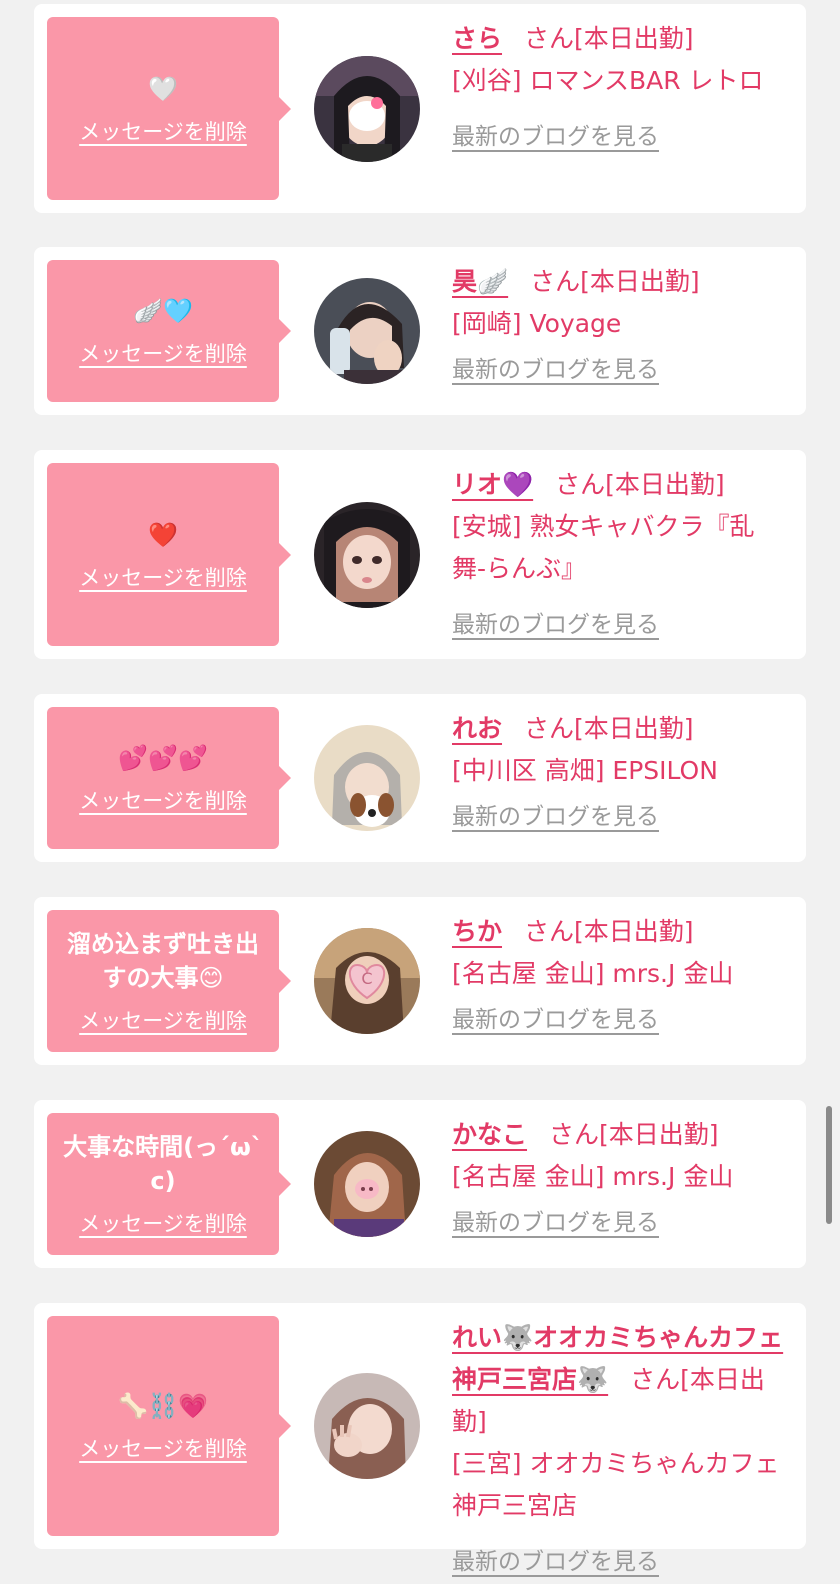  I want to click on shop-name: [刈谷] ロマンスBAR レトロ, so click(608, 80).